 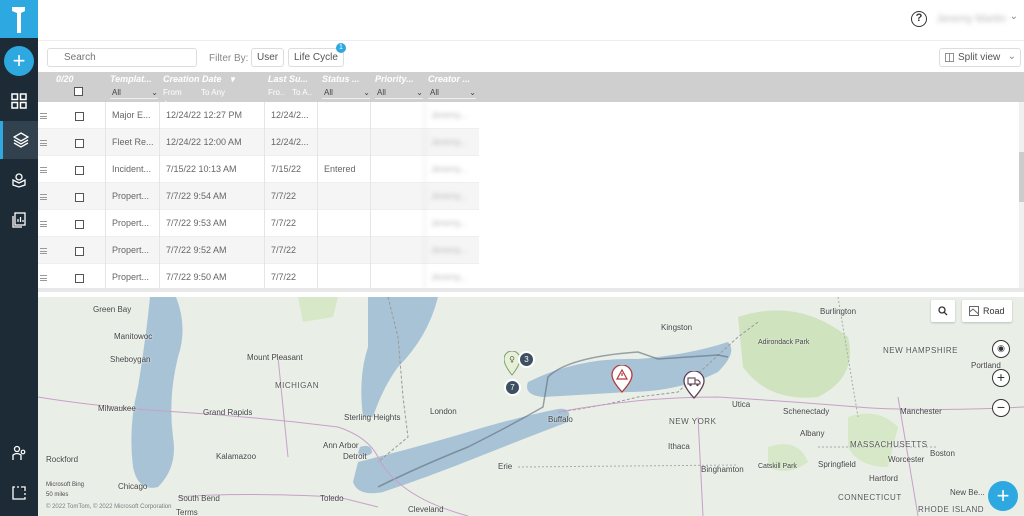 I want to click on zoom-out-button: −, so click(x=1001, y=408).